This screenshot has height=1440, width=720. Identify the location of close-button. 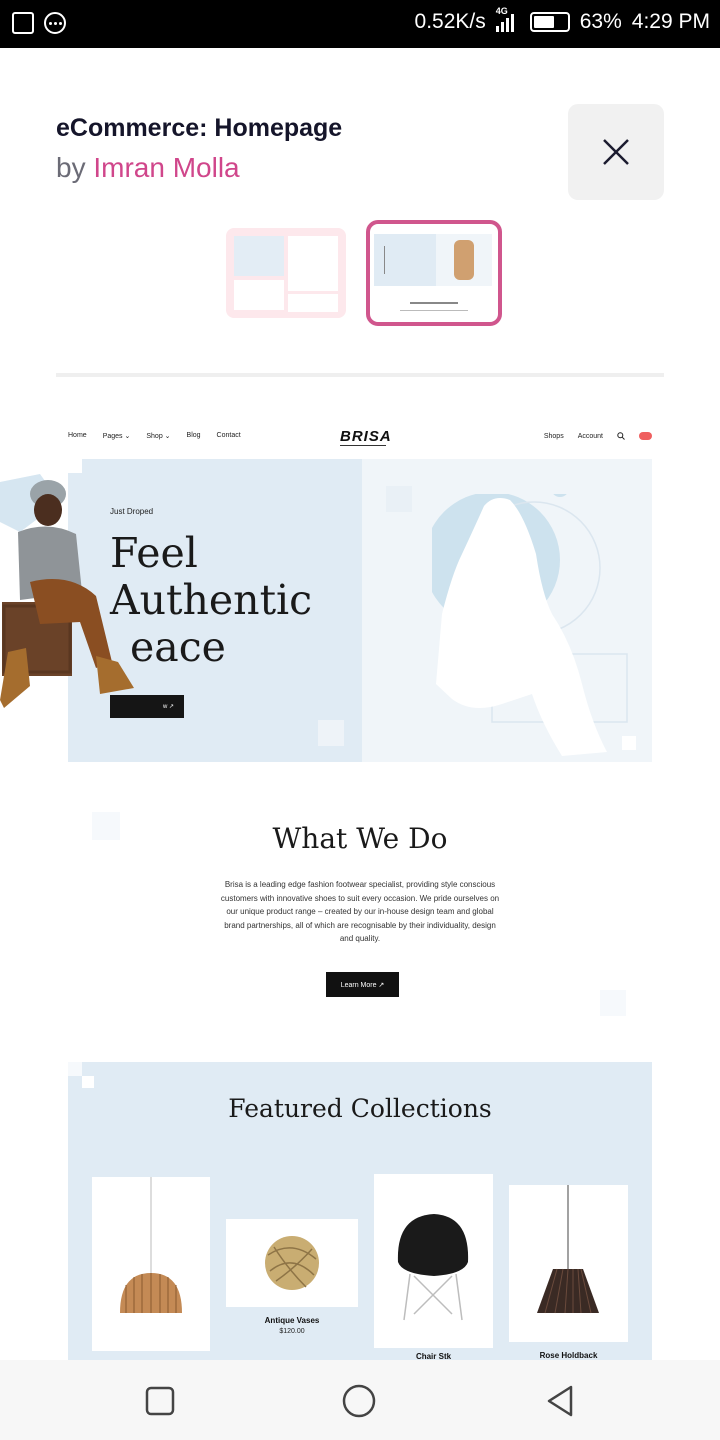
(616, 152).